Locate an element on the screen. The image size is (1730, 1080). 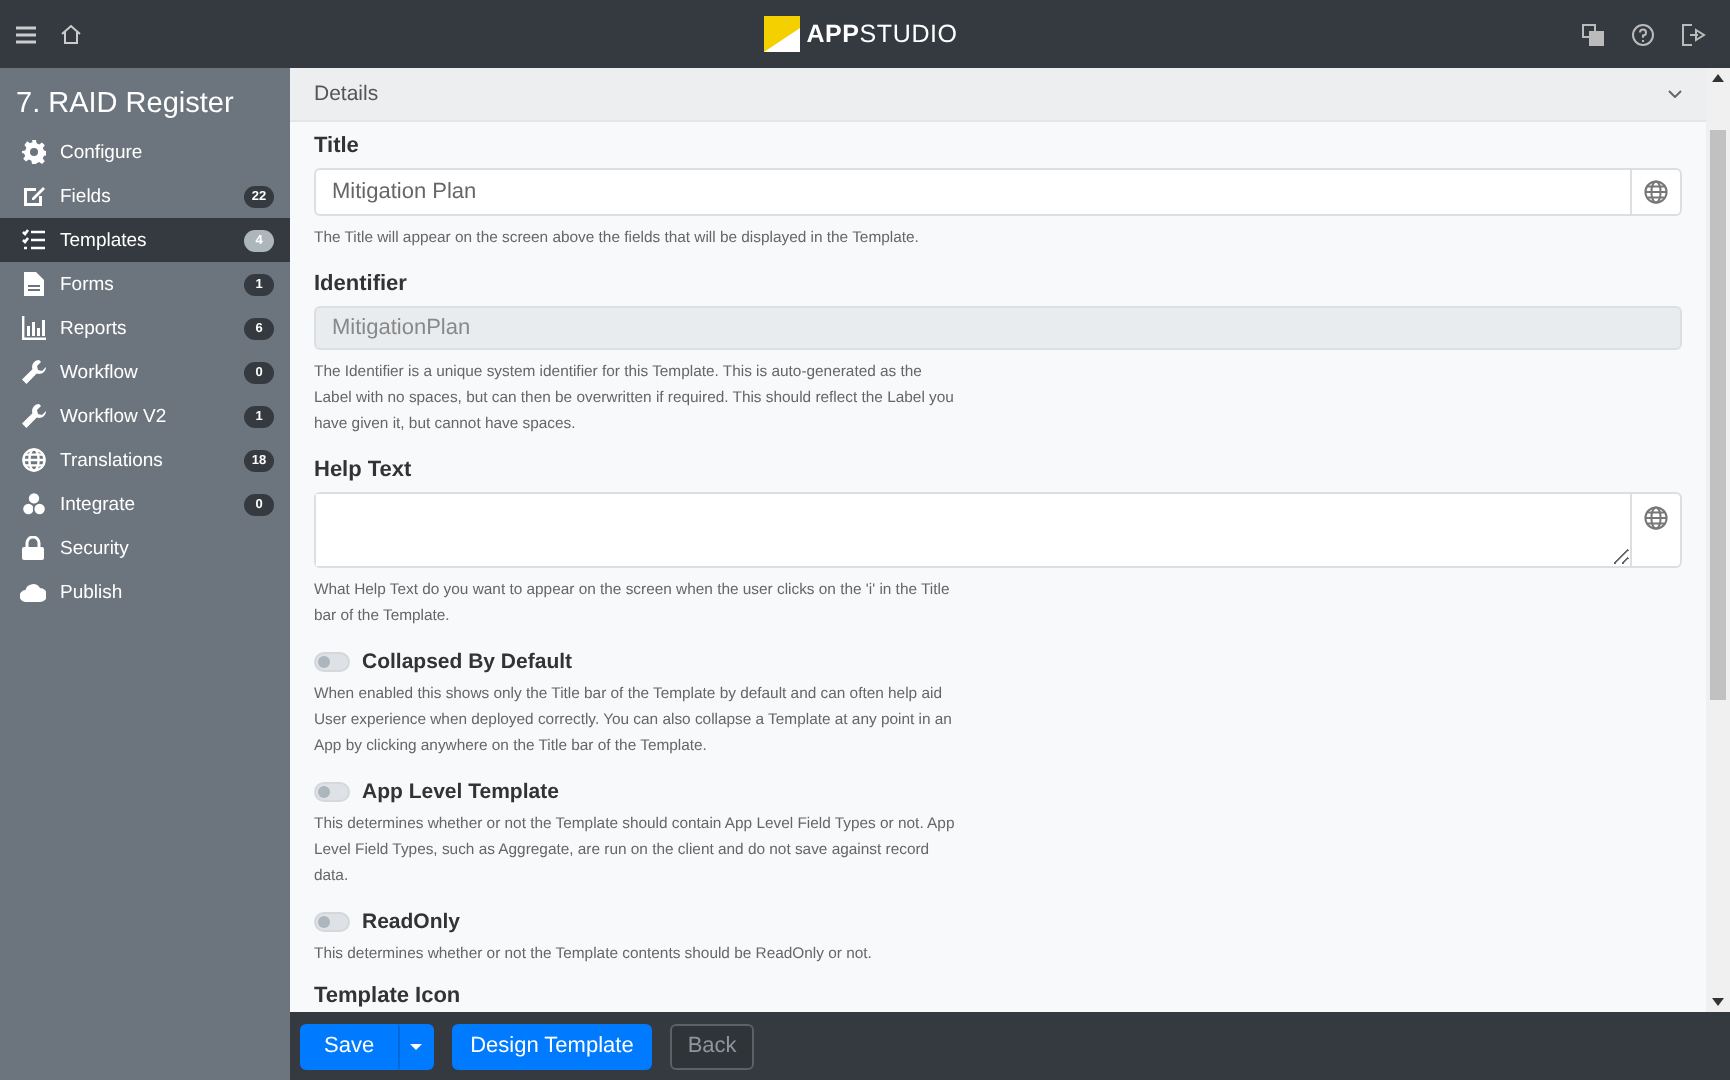
menu-icon is located at coordinates (26, 34).